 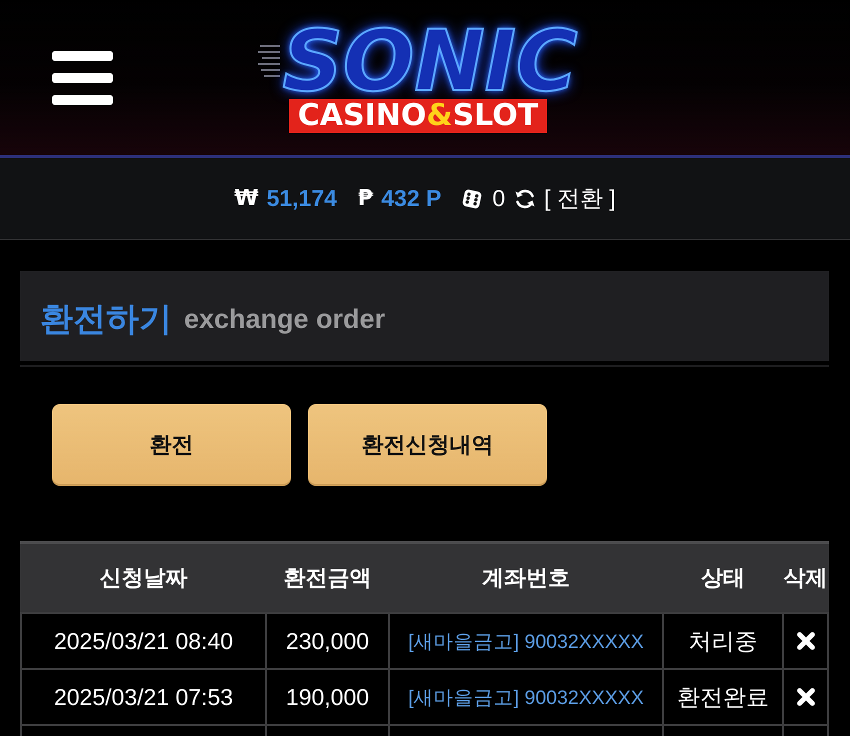 I want to click on action-button: 환전신청내역, so click(x=427, y=445).